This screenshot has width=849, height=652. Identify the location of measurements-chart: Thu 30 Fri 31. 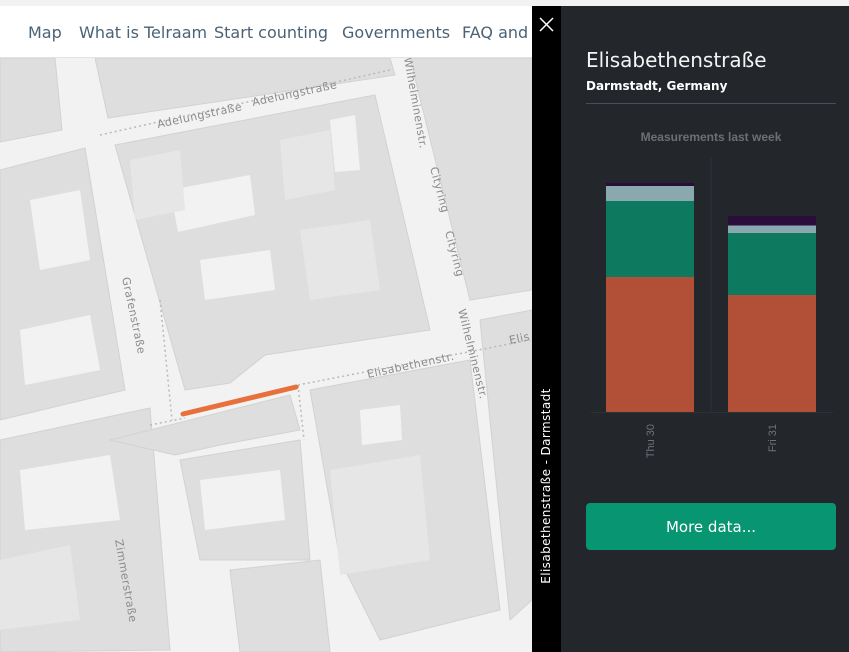
(712, 308).